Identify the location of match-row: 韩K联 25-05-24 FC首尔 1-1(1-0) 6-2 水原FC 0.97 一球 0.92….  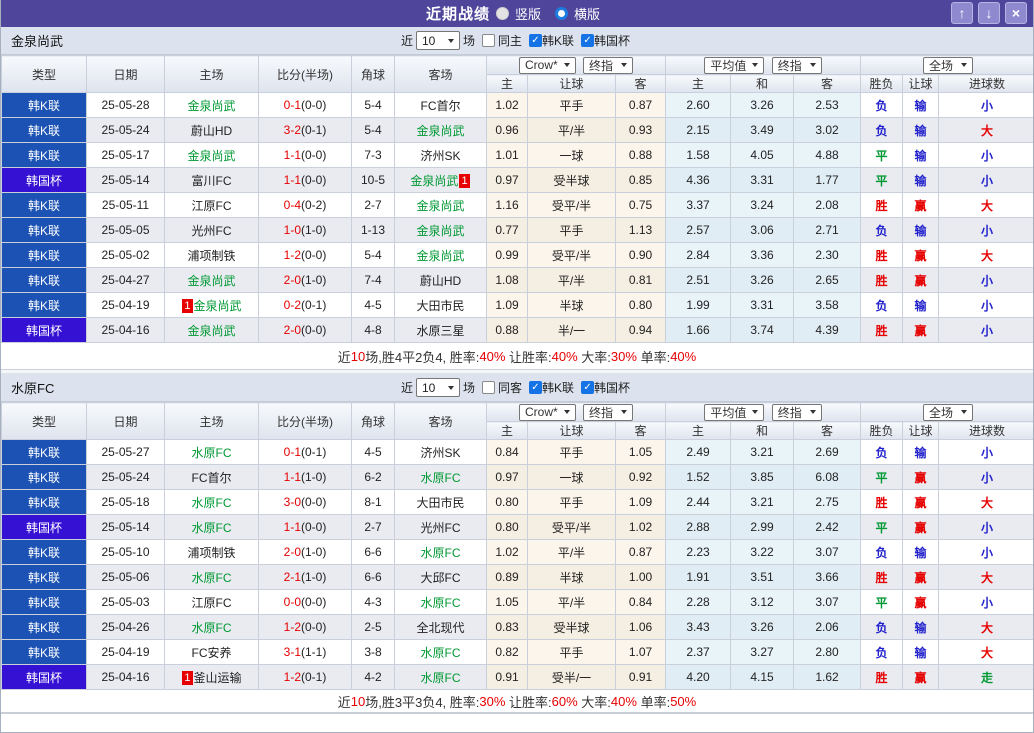
(517, 477).